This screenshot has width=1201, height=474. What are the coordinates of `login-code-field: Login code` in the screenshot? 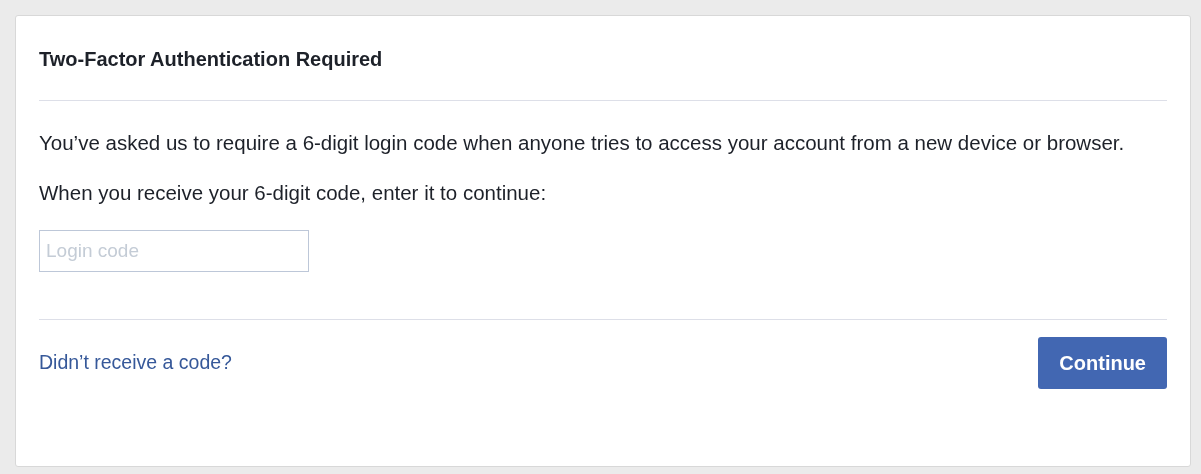 It's located at (174, 251).